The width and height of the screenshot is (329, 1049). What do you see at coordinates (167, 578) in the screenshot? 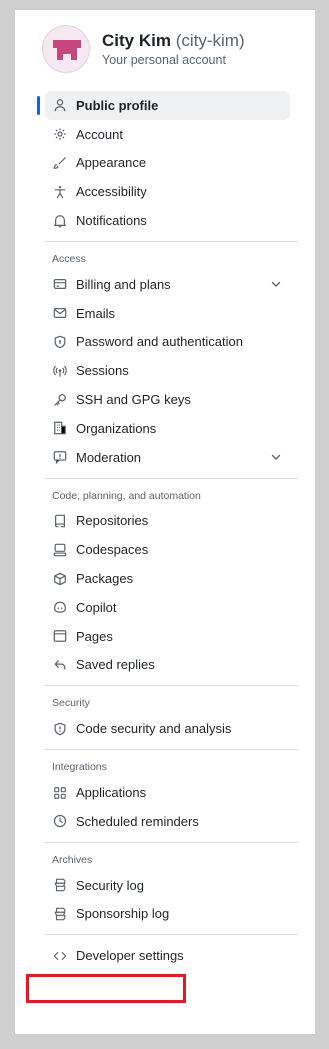
I see `sidebar-item-packages: Packages` at bounding box center [167, 578].